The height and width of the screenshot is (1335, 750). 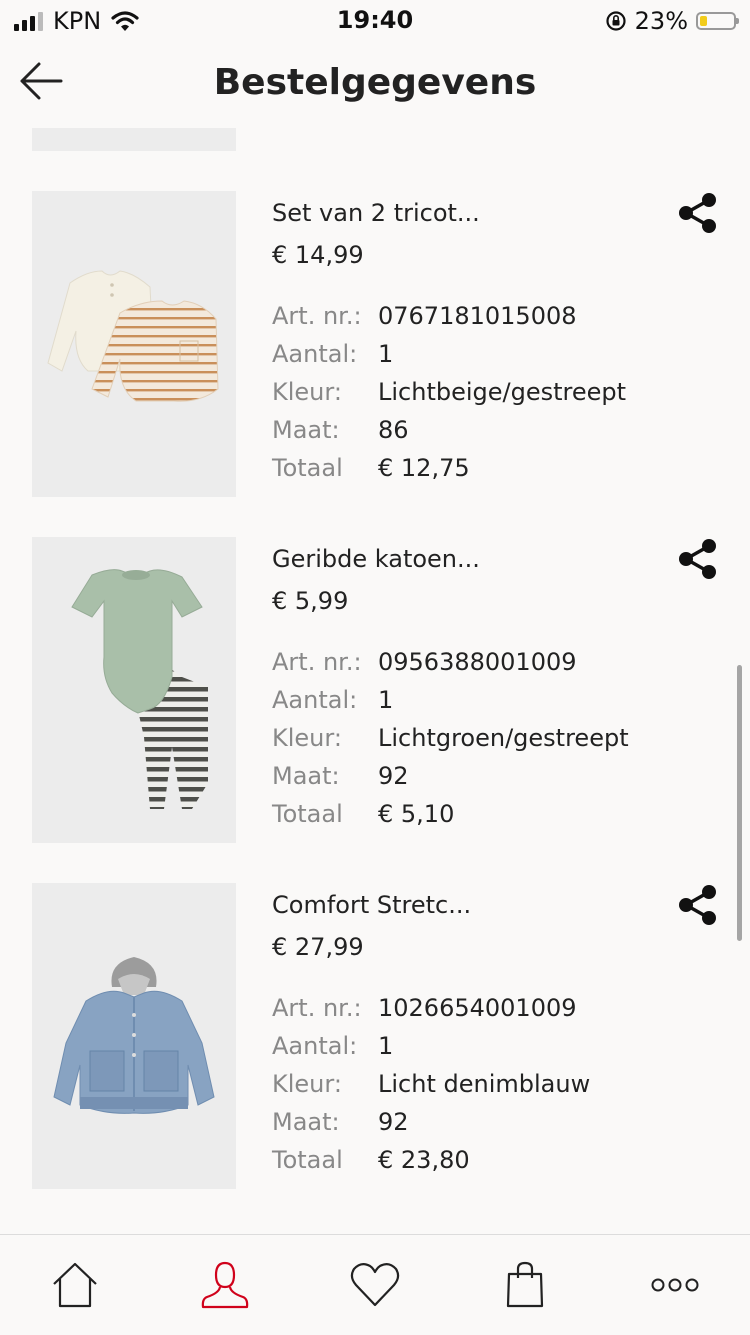 What do you see at coordinates (502, 392) in the screenshot?
I see `value-kleur: Lichtbeige/gestreept` at bounding box center [502, 392].